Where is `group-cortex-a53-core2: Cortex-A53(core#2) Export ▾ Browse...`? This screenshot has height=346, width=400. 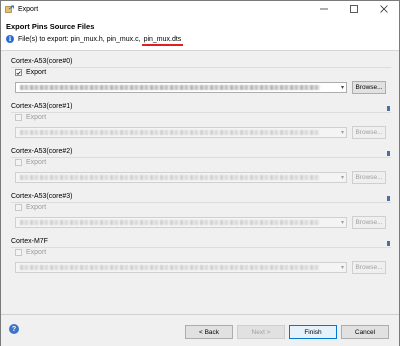 group-cortex-a53-core2: Cortex-A53(core#2) Export ▾ Browse... is located at coordinates (201, 168).